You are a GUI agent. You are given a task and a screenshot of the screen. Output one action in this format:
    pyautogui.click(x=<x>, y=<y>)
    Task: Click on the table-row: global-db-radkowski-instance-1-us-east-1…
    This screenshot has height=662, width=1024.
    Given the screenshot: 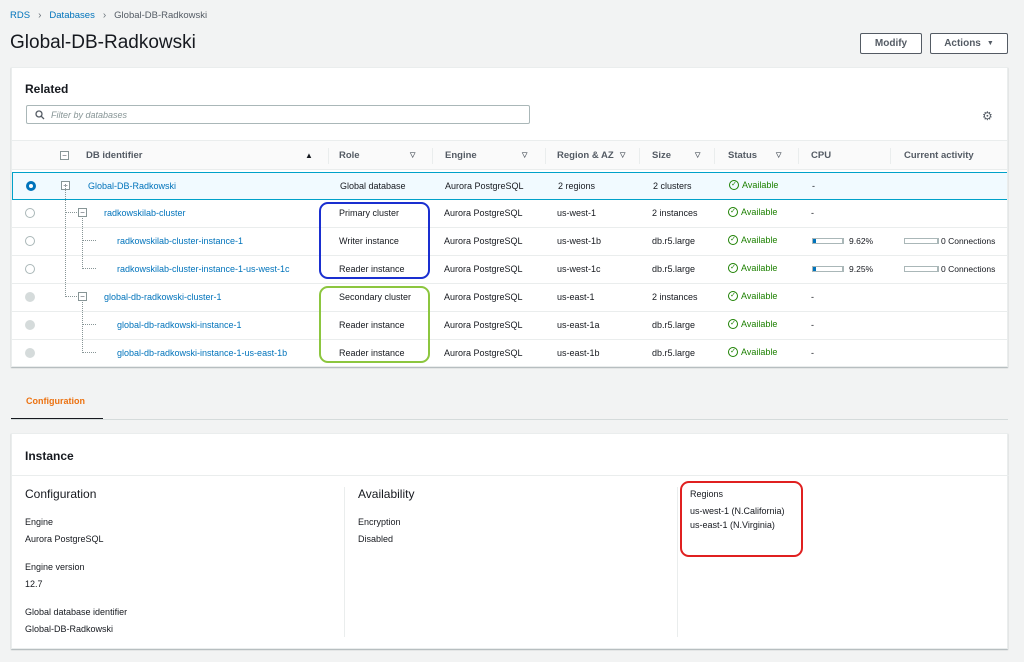 What is the action you would take?
    pyautogui.click(x=509, y=346)
    